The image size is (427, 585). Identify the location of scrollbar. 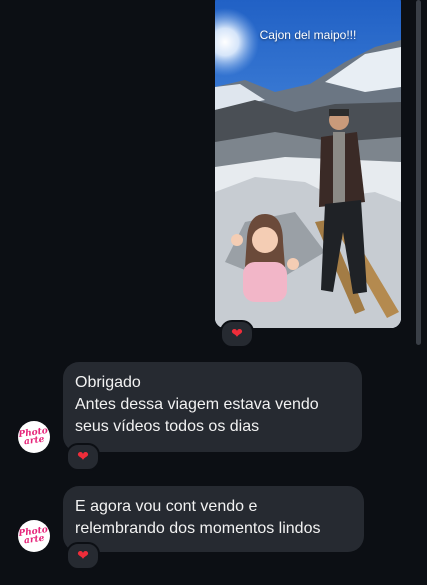
(418, 172).